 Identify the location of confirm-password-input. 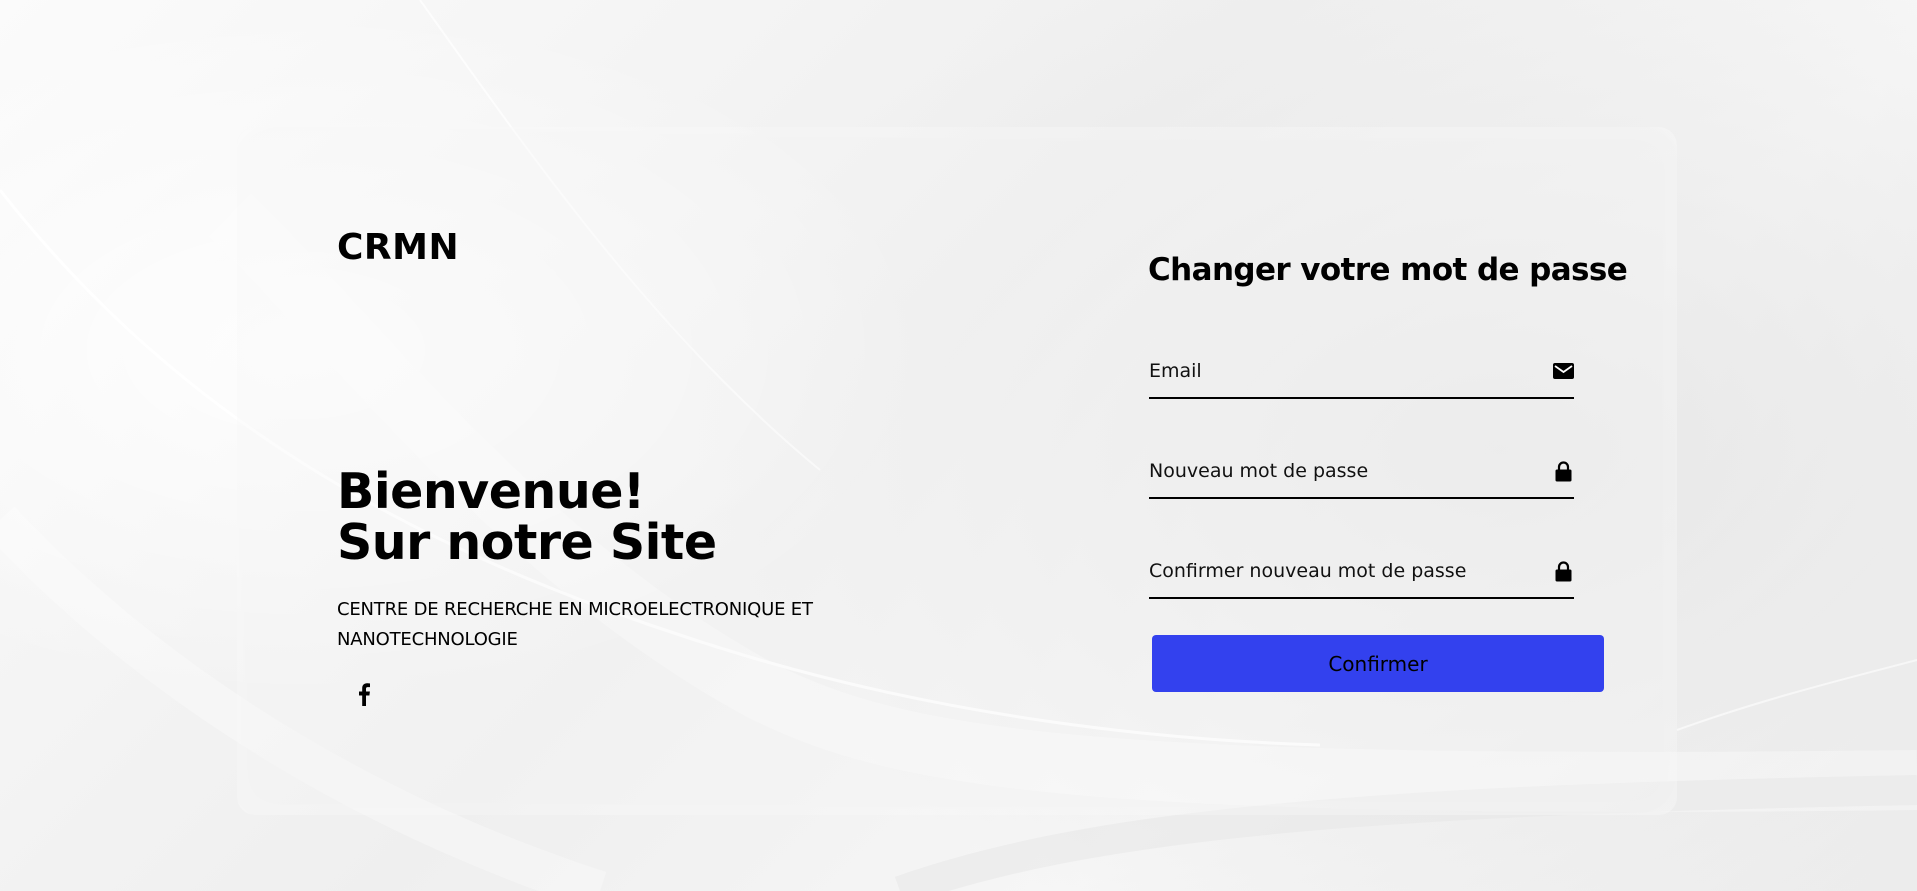
(1344, 571).